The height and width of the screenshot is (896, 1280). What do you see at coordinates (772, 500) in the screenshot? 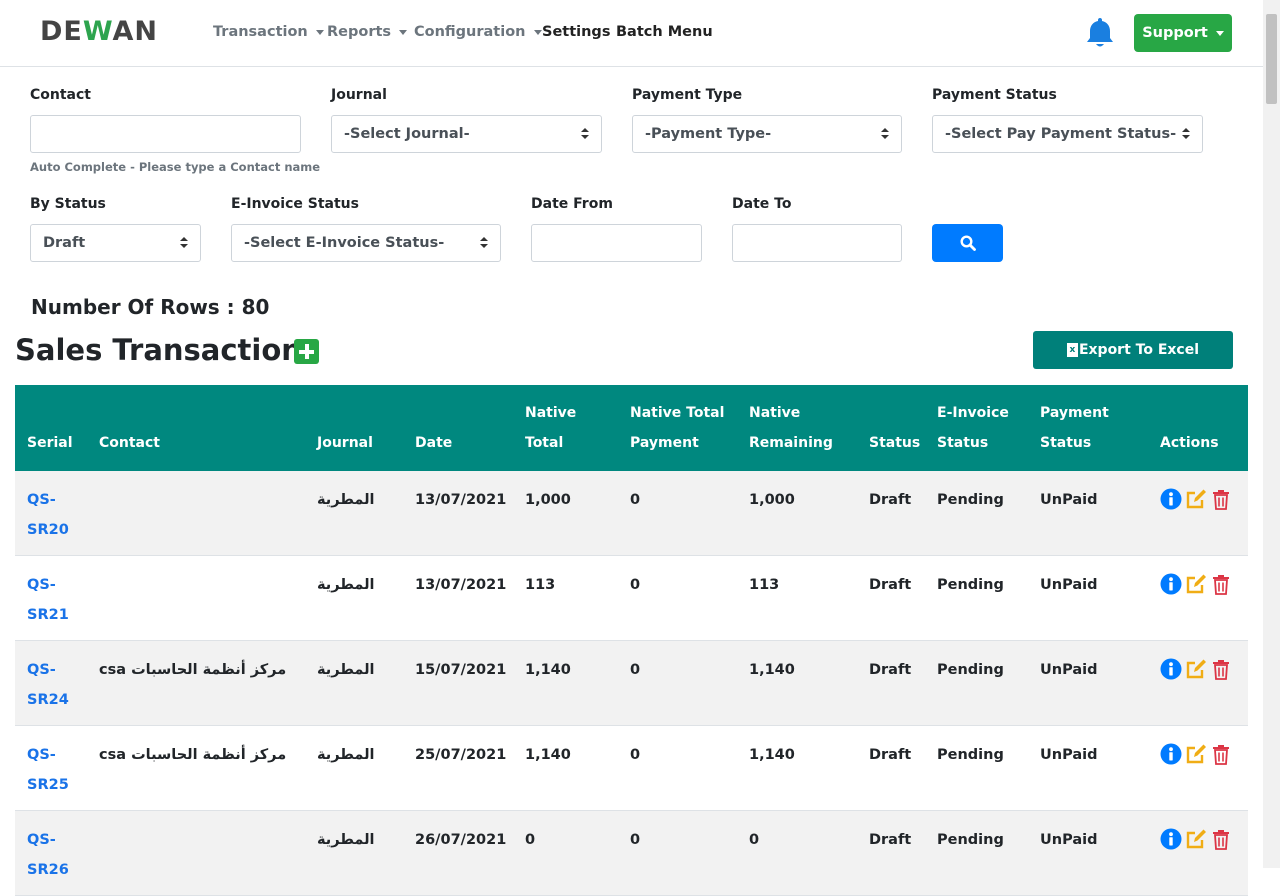
I see `native-remaining-cell: 1,000` at bounding box center [772, 500].